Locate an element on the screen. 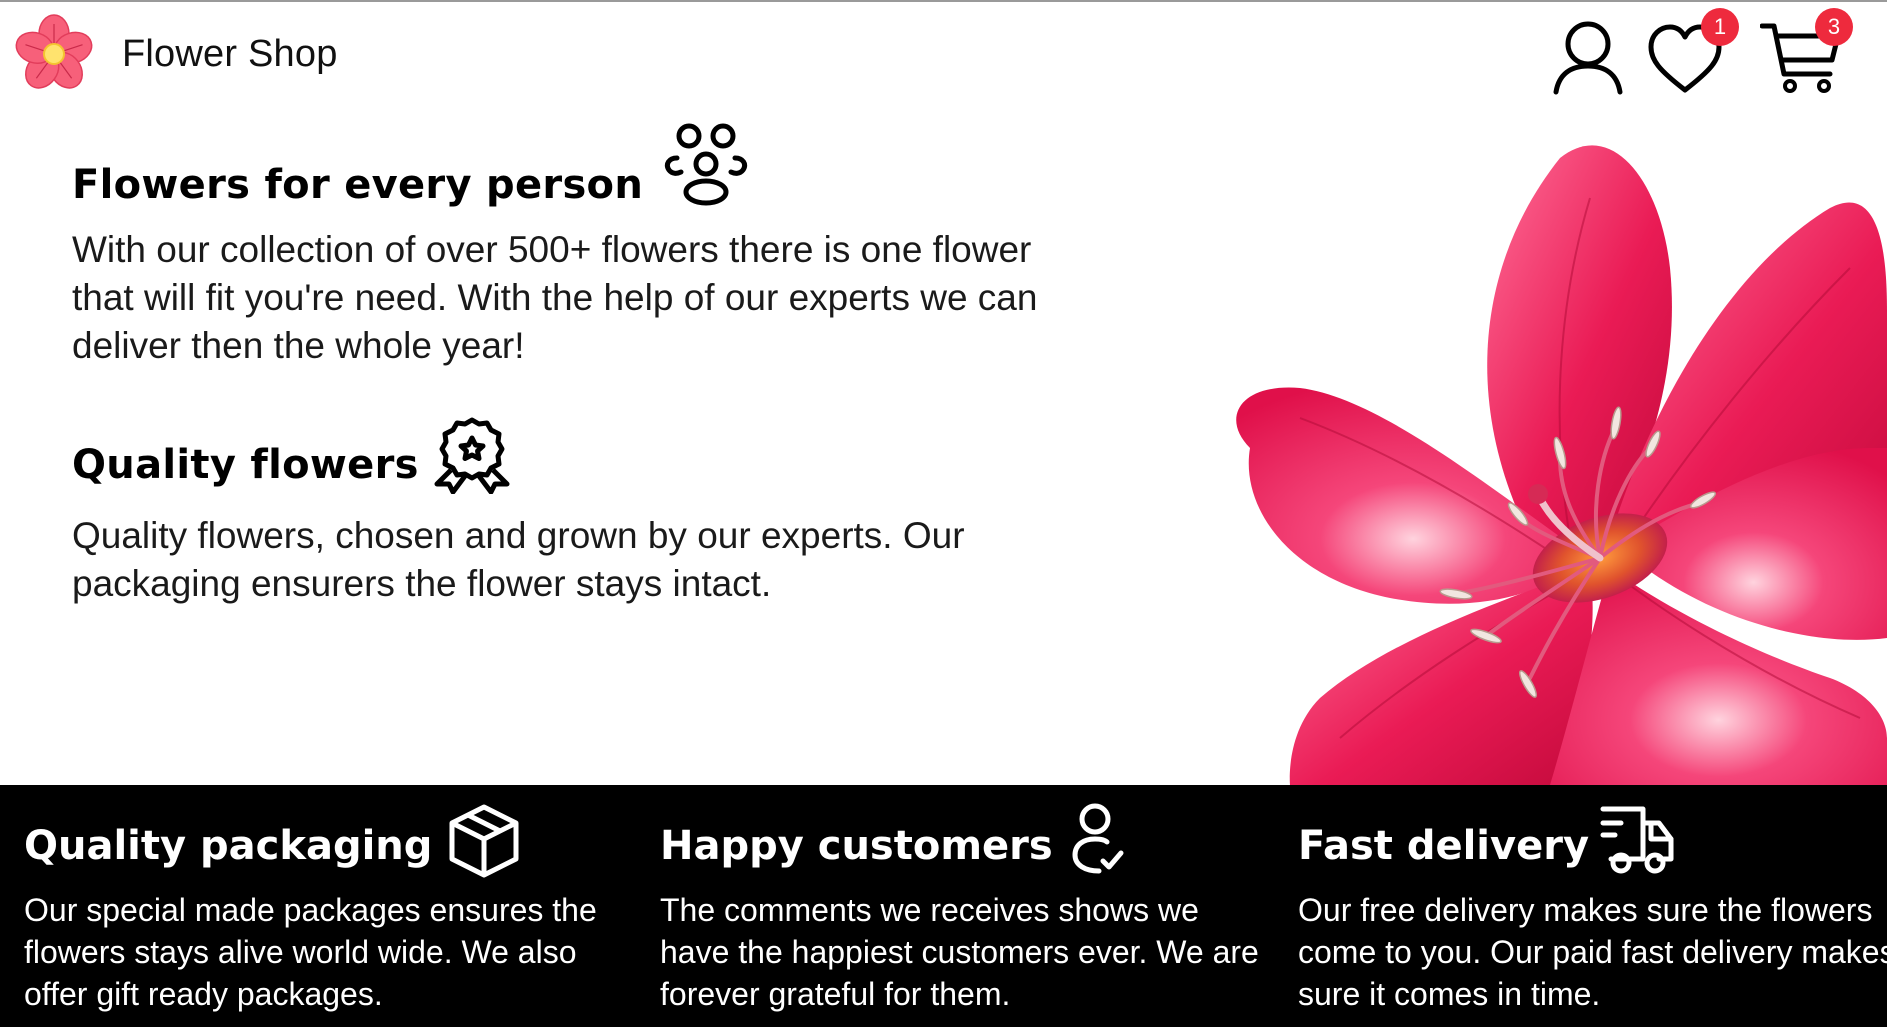 Image resolution: width=1887 pixels, height=1027 pixels. cart-button: 3 is located at coordinates (1806, 52).